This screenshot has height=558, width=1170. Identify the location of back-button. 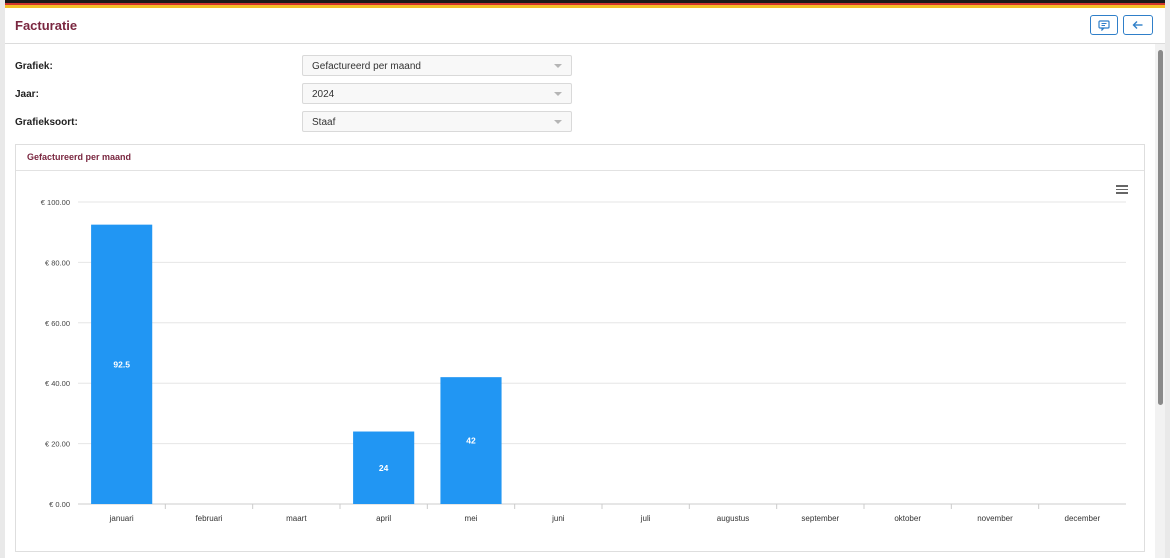
(1138, 25).